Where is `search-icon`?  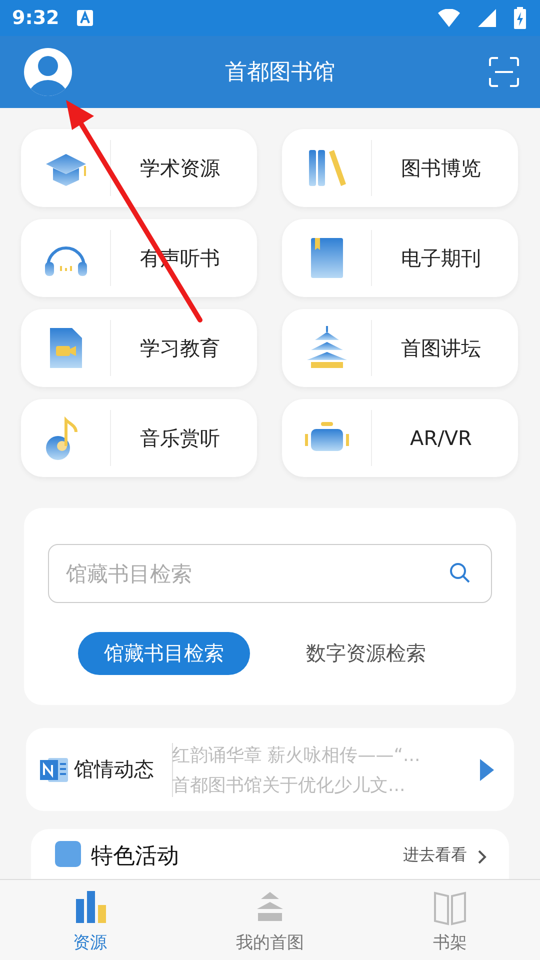 search-icon is located at coordinates (460, 573).